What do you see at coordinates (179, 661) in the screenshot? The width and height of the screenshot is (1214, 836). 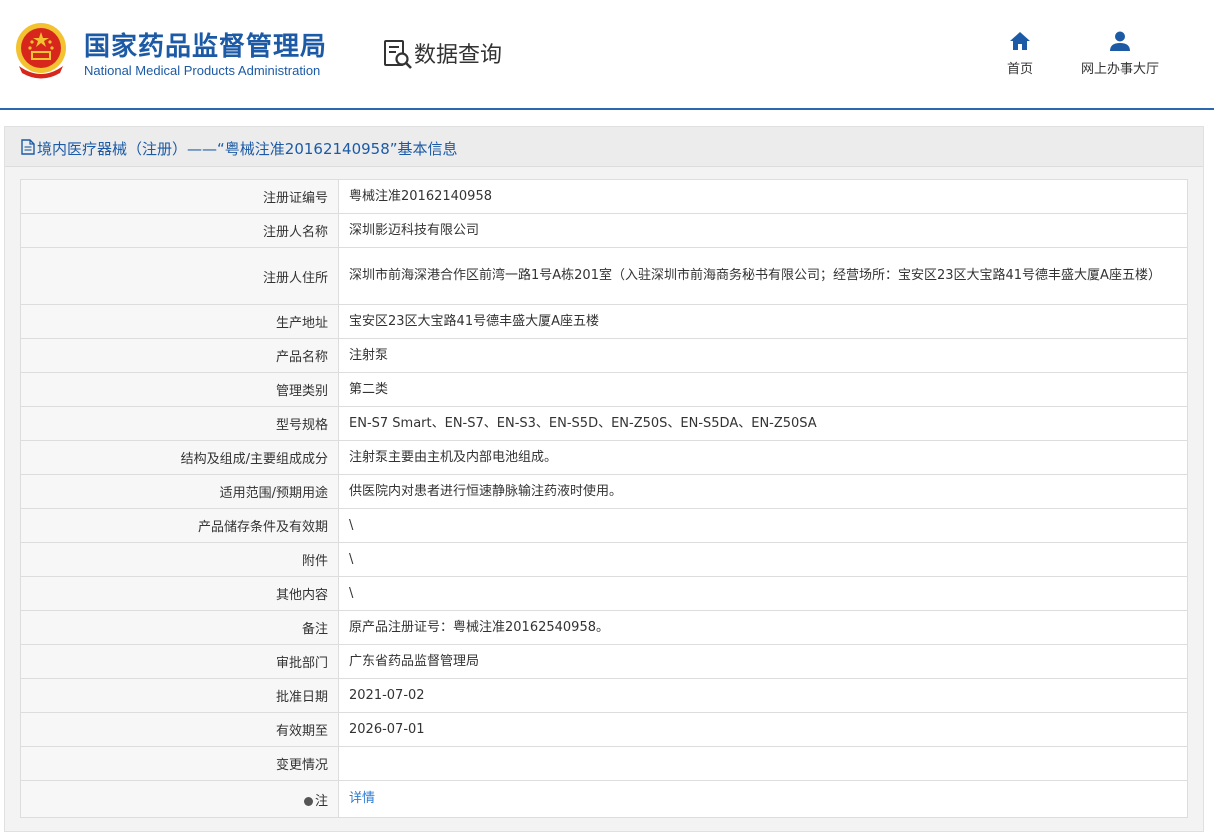 I see `row-label: 审批部门` at bounding box center [179, 661].